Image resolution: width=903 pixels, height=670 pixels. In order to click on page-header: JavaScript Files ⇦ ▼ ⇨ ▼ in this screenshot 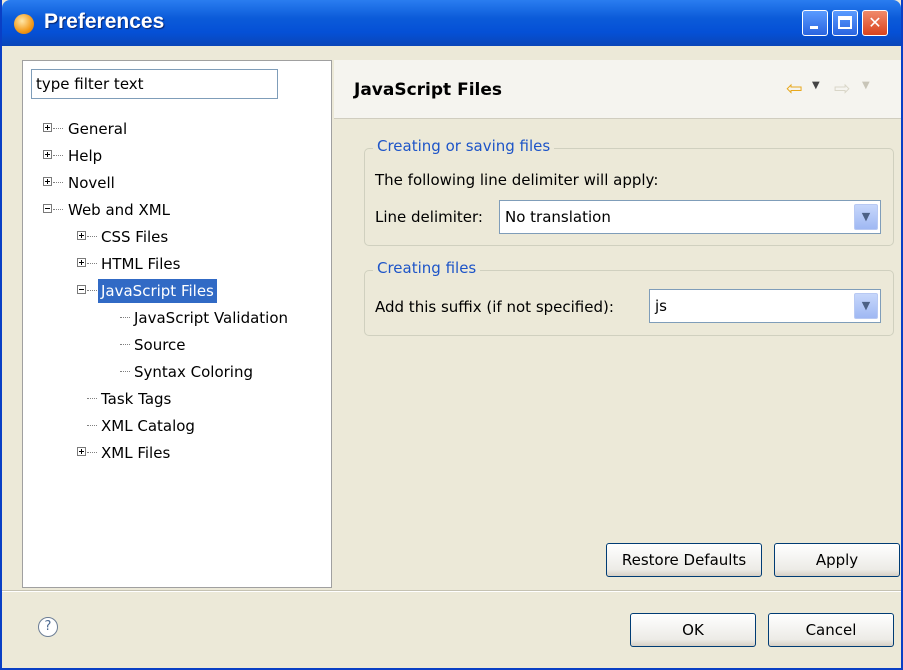, I will do `click(617, 89)`.